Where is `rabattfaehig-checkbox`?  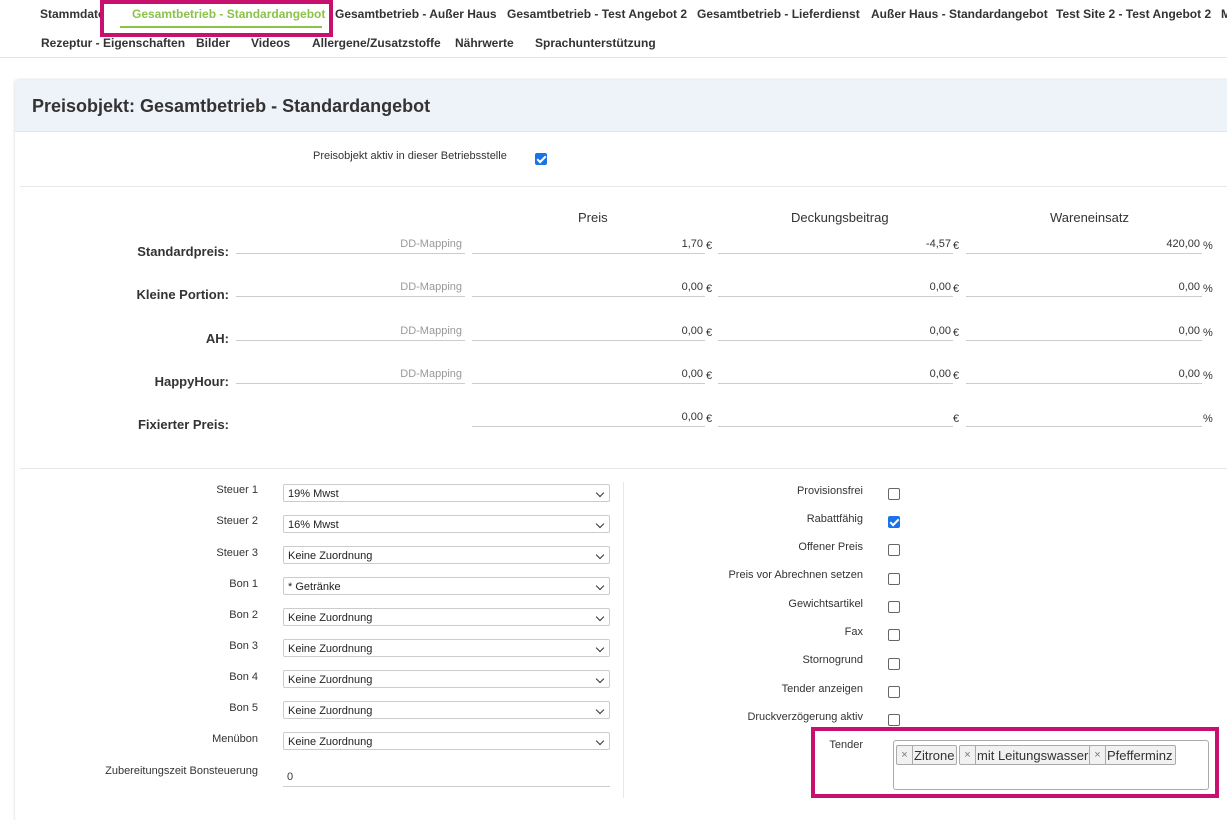 rabattfaehig-checkbox is located at coordinates (894, 522).